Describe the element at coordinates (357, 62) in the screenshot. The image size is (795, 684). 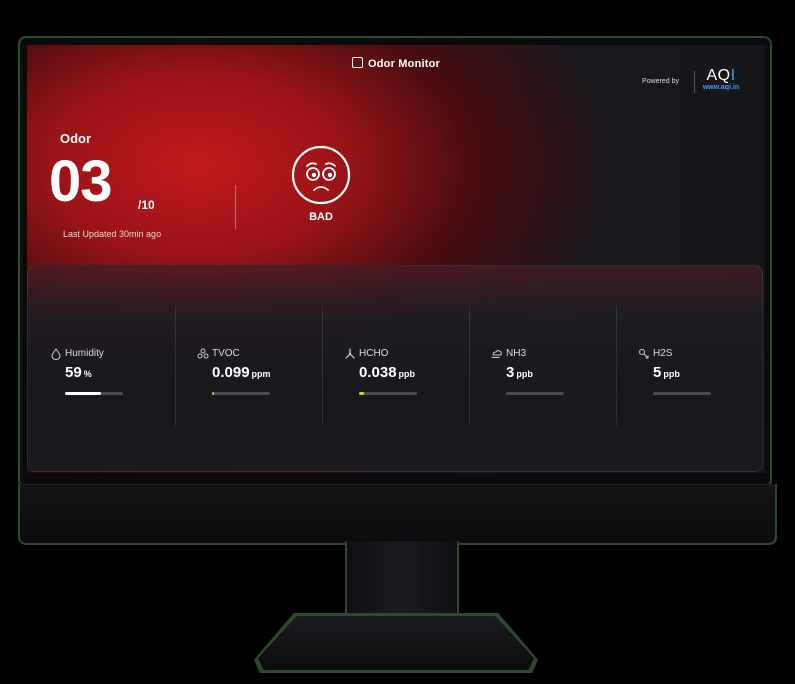
I see `monitor-app-icon` at that location.